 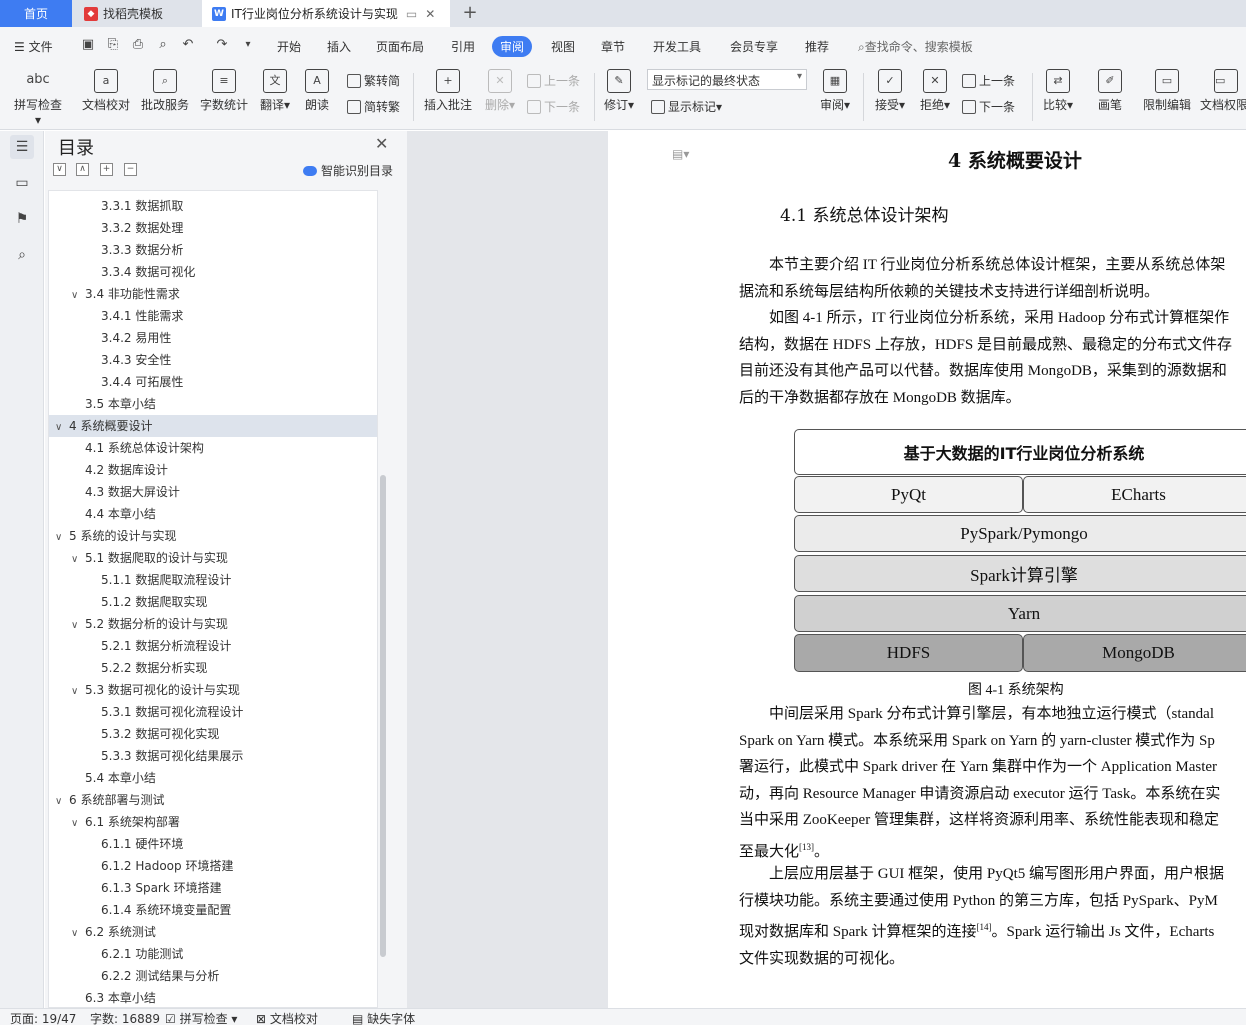 I want to click on new-tab-button: +, so click(x=470, y=13).